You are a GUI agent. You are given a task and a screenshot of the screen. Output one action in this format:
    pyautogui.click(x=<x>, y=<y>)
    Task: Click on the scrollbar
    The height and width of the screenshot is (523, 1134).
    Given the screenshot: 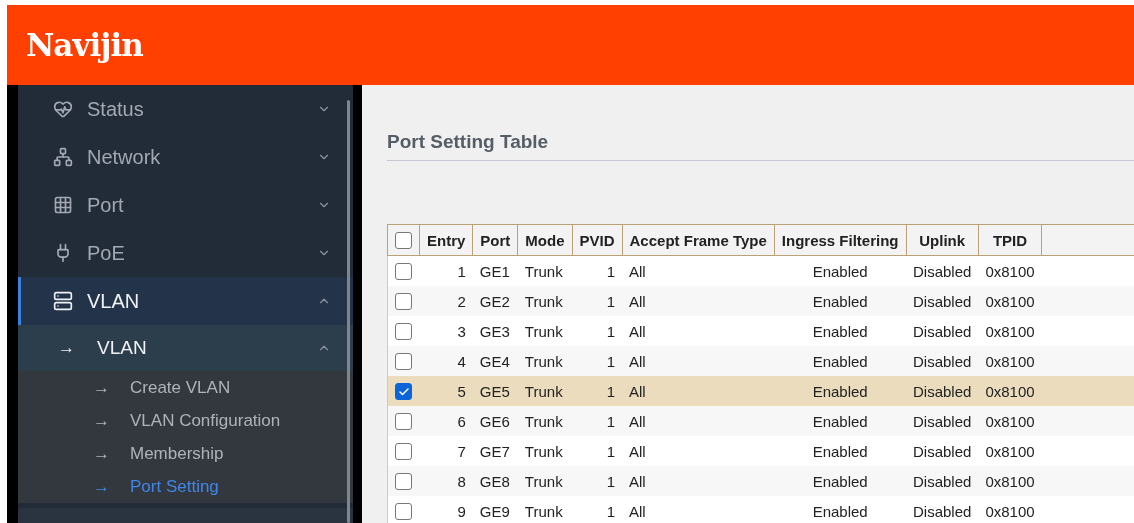 What is the action you would take?
    pyautogui.click(x=348, y=311)
    